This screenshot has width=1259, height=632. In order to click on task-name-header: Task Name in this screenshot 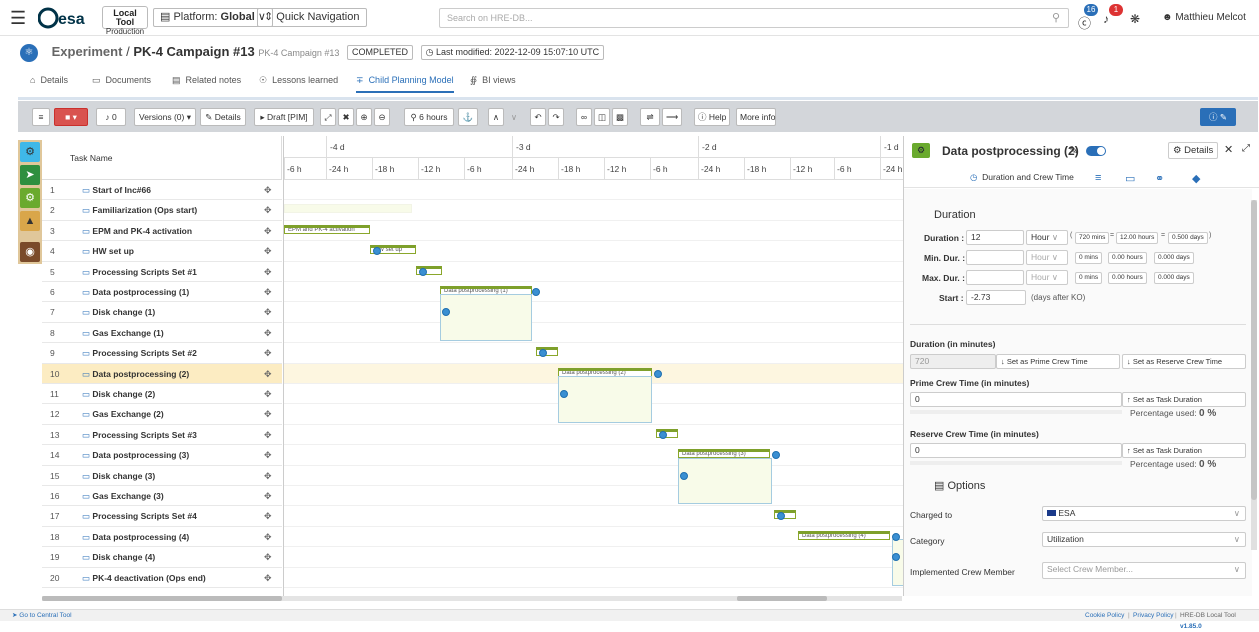, I will do `click(91, 158)`.